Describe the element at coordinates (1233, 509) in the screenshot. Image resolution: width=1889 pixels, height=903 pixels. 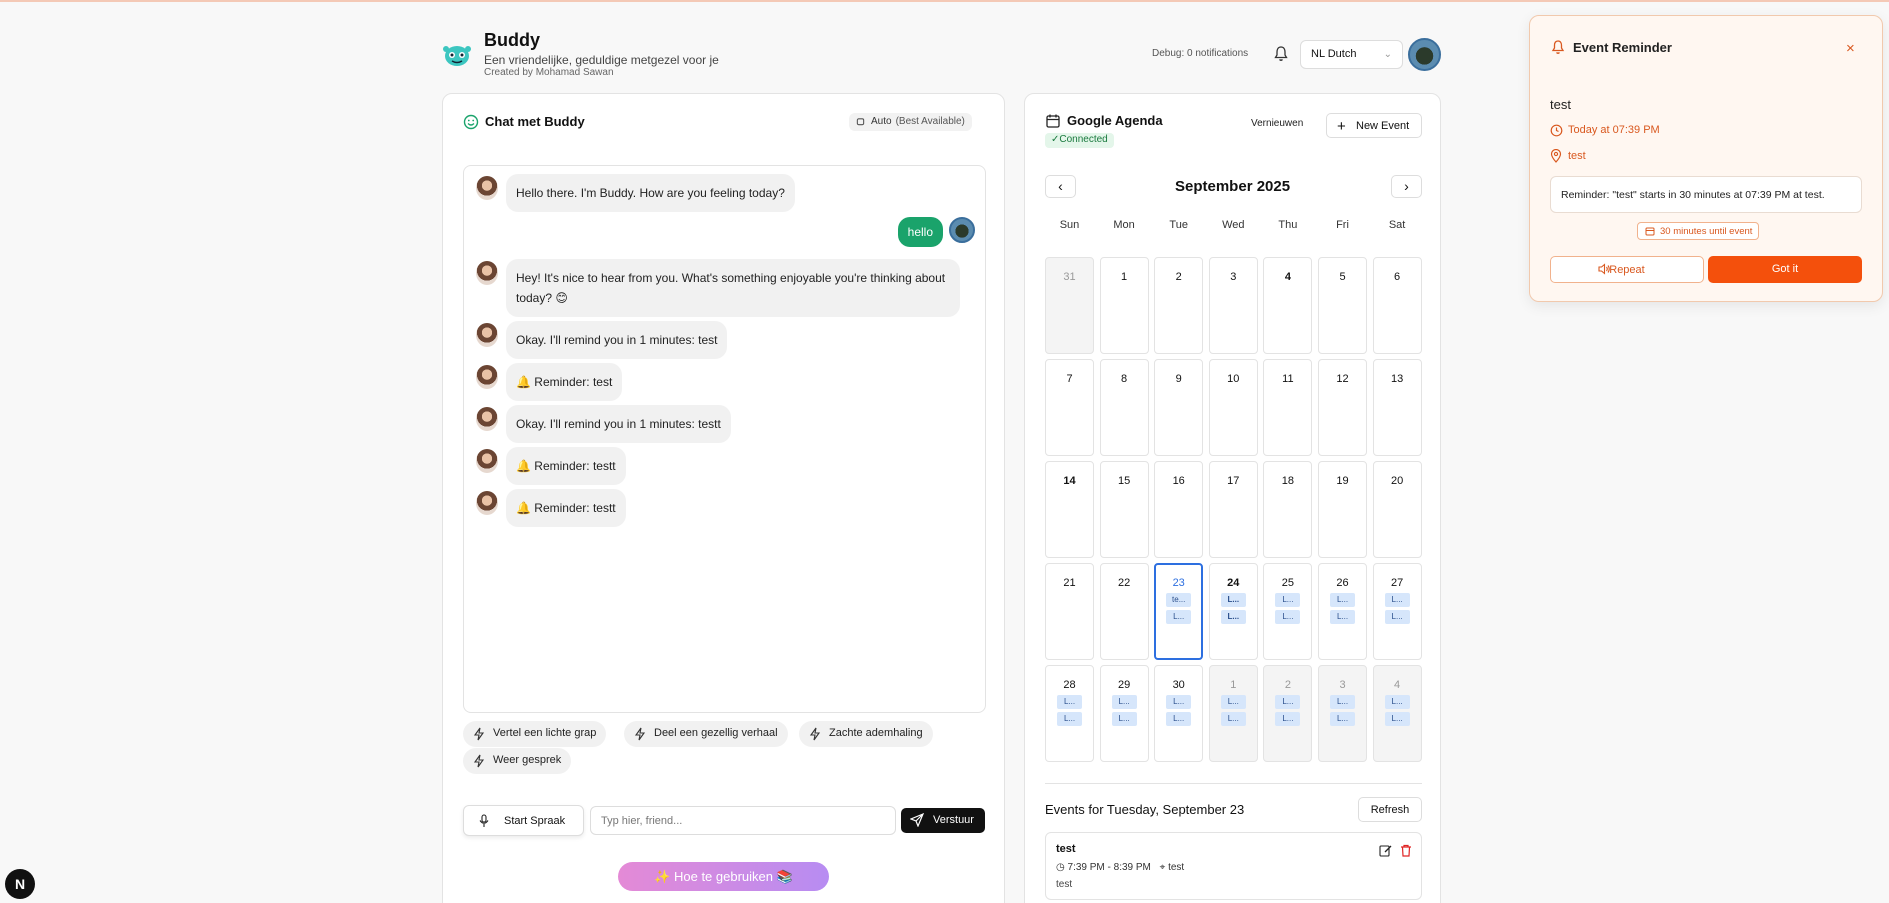
I see `calendar-day: 17` at that location.